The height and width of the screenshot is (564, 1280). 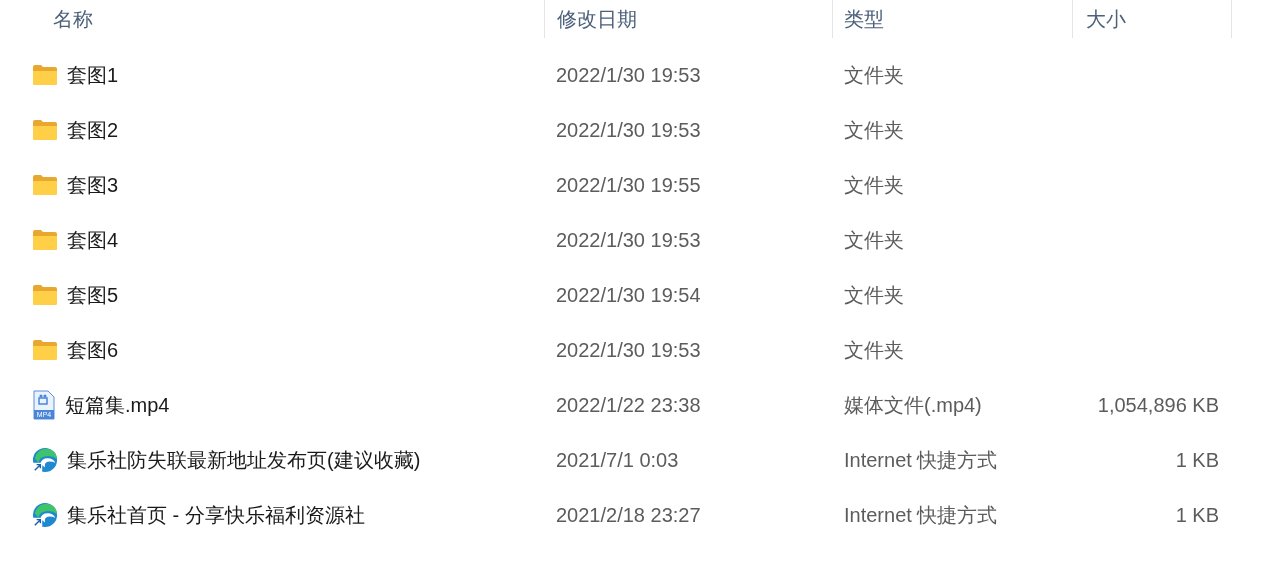 What do you see at coordinates (93, 75) in the screenshot?
I see `file-name: 套图1` at bounding box center [93, 75].